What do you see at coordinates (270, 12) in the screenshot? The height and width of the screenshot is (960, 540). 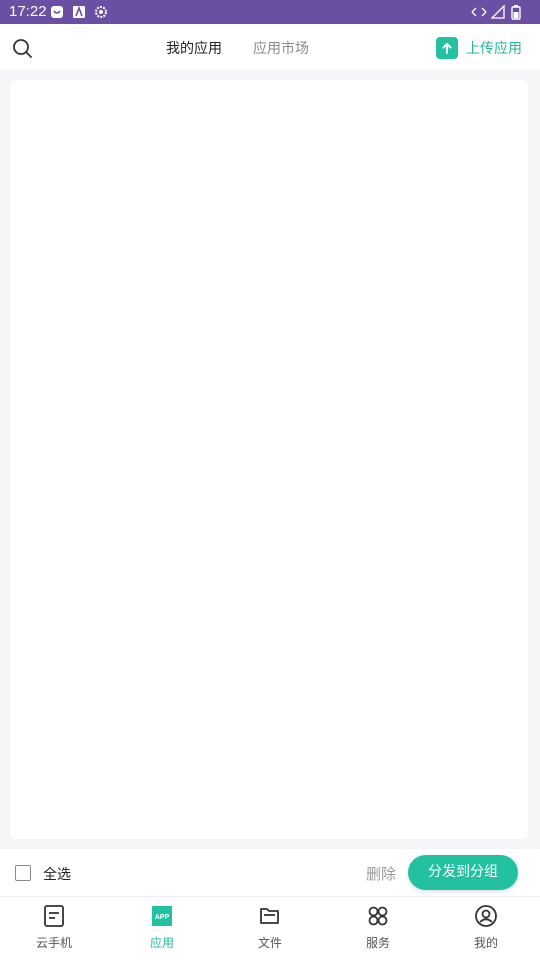 I see `status-bar: 17:22` at bounding box center [270, 12].